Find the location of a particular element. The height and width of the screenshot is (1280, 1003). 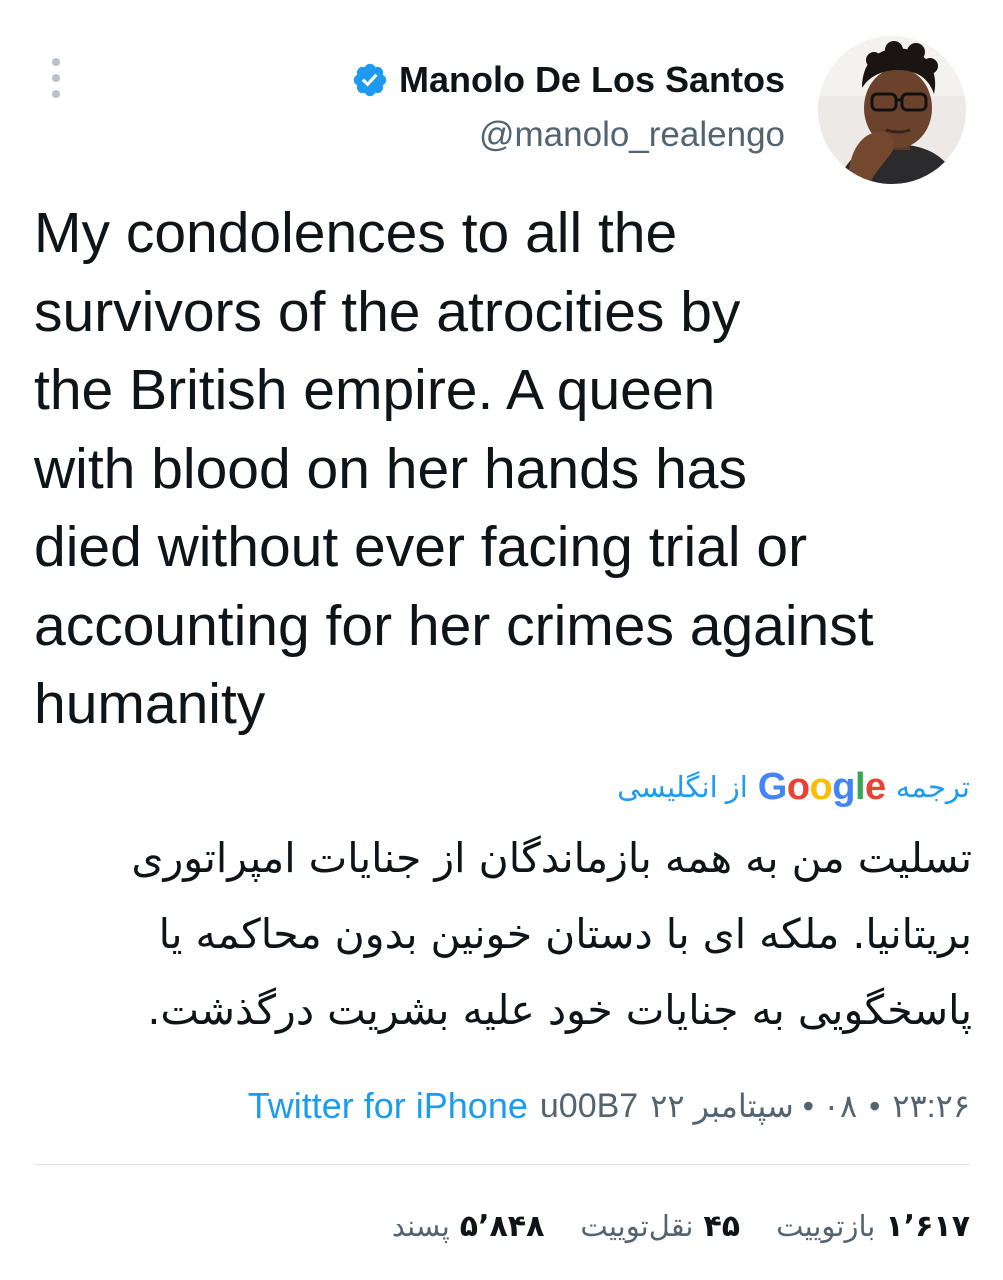

retweets-label: بازتوییت is located at coordinates (826, 1226).